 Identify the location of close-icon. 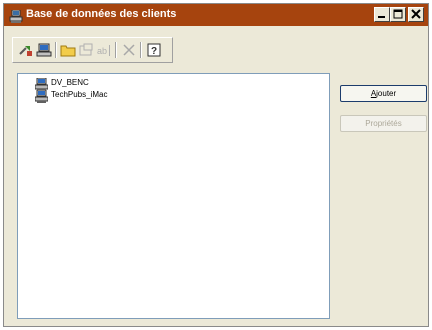
(416, 14).